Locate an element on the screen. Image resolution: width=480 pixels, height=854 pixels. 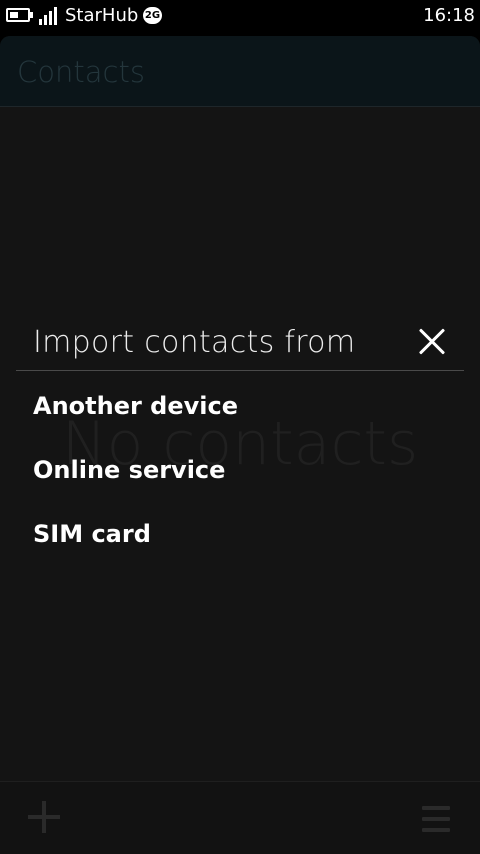
clock: 16:18 is located at coordinates (449, 15).